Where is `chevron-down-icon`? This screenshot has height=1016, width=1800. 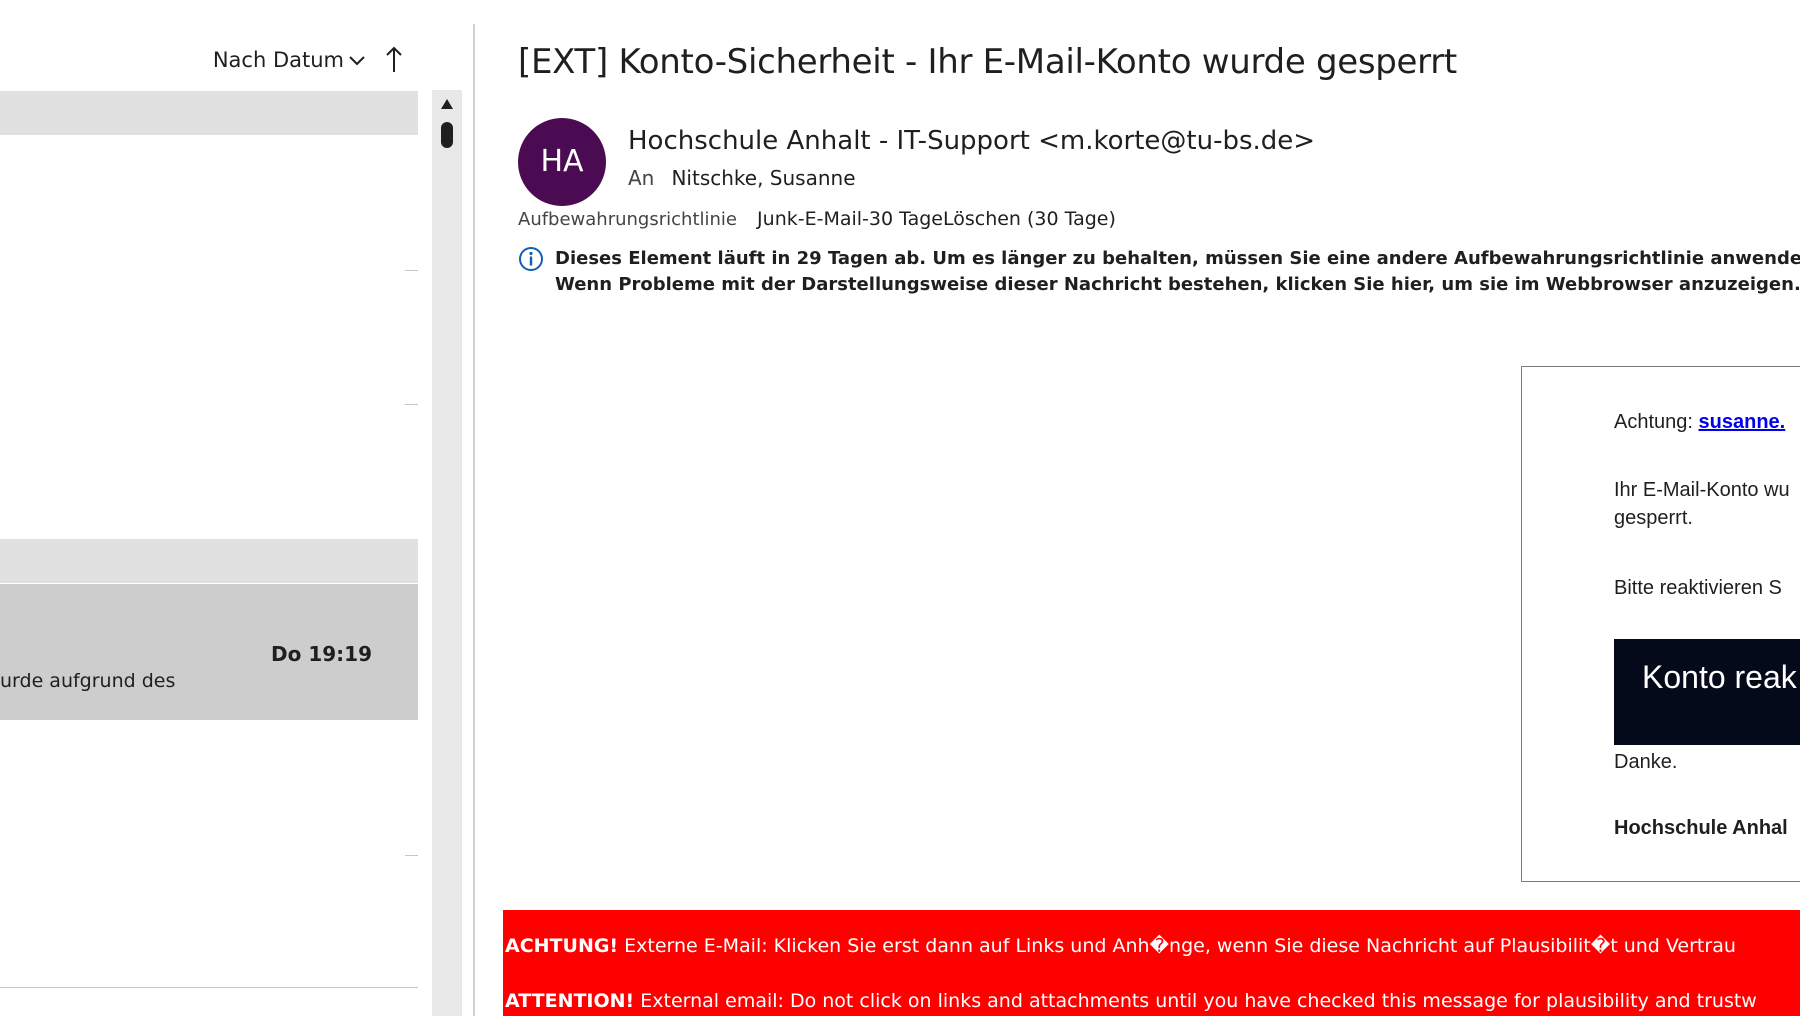 chevron-down-icon is located at coordinates (357, 61).